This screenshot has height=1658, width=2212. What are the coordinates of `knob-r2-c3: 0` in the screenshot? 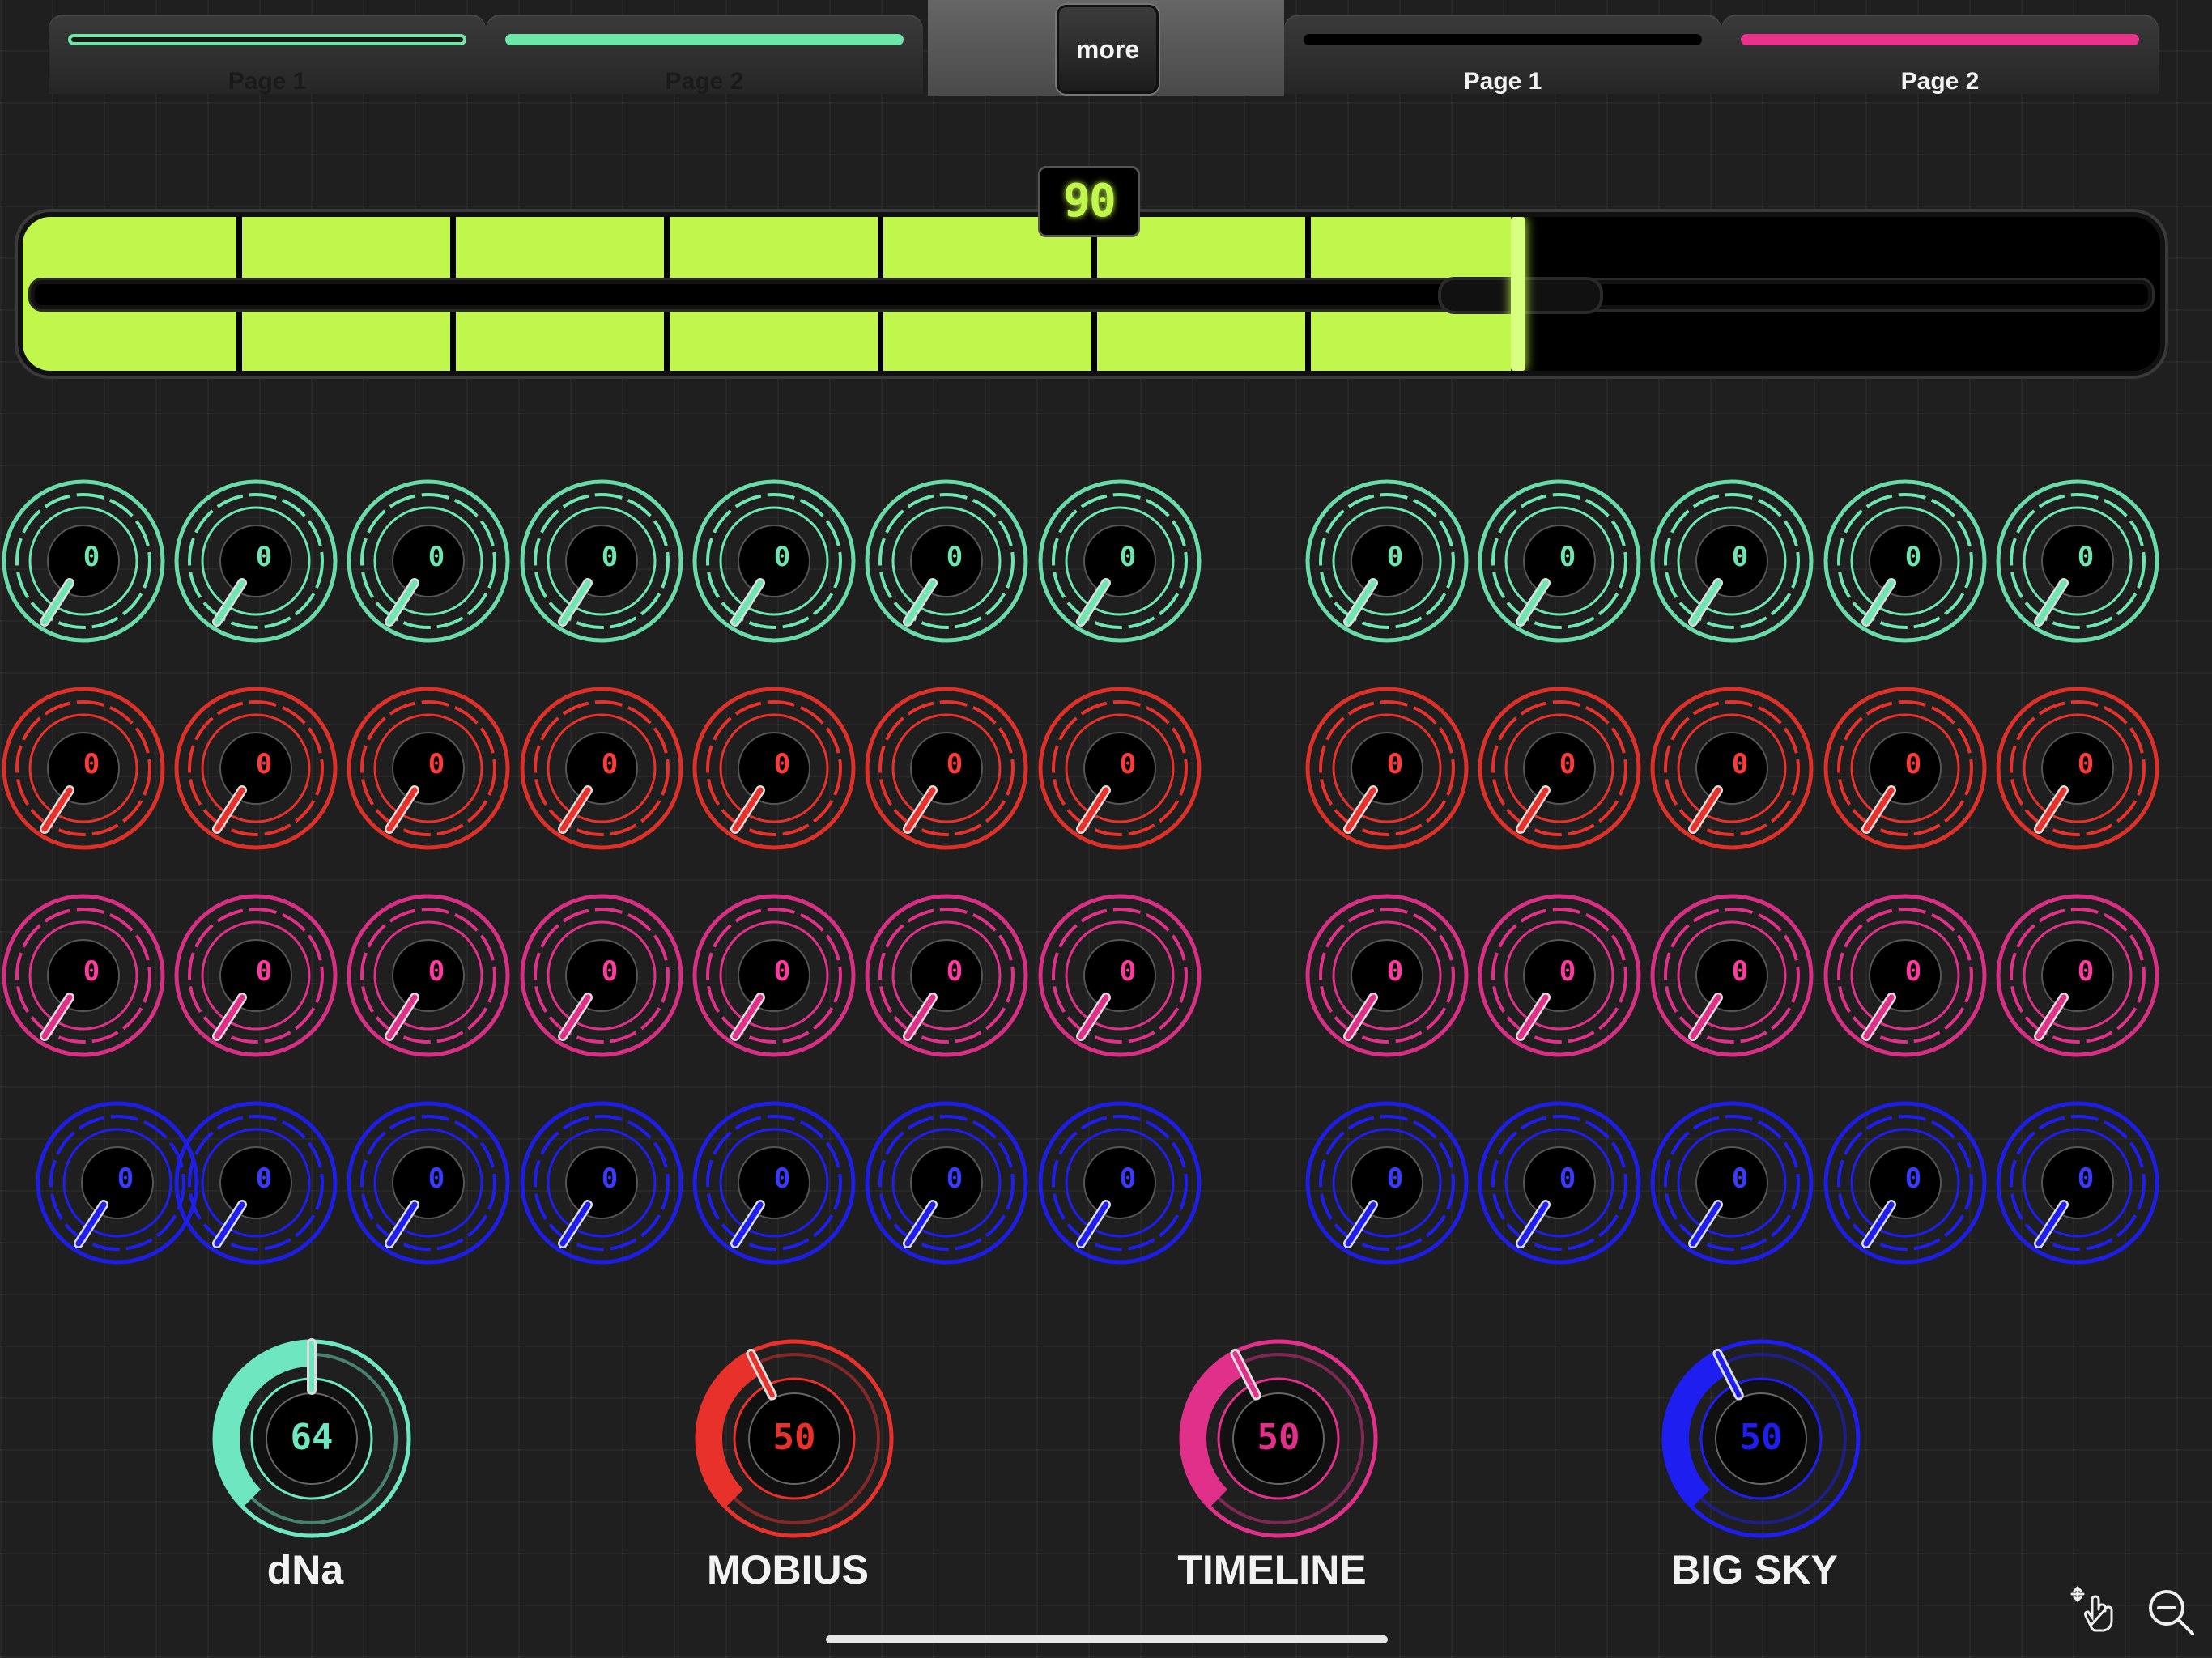 It's located at (429, 768).